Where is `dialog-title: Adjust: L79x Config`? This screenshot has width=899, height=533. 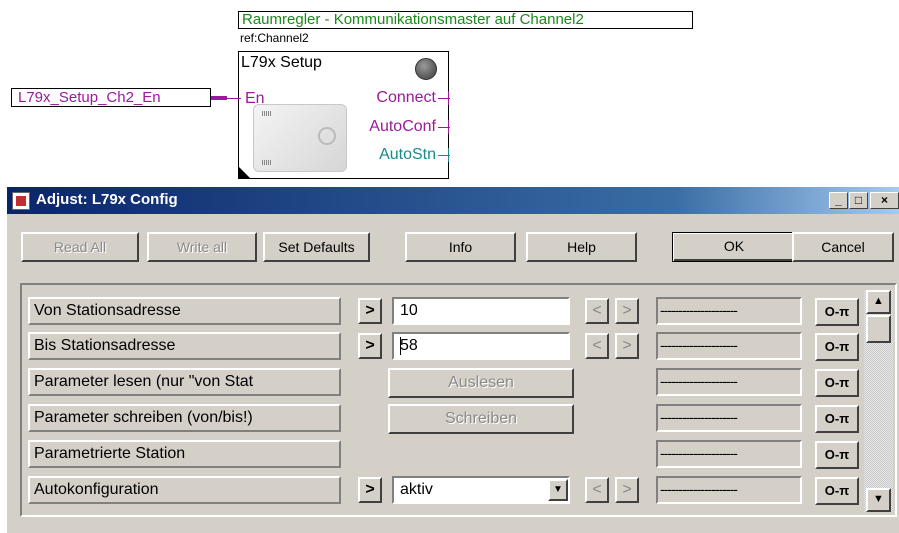 dialog-title: Adjust: L79x Config is located at coordinates (107, 199).